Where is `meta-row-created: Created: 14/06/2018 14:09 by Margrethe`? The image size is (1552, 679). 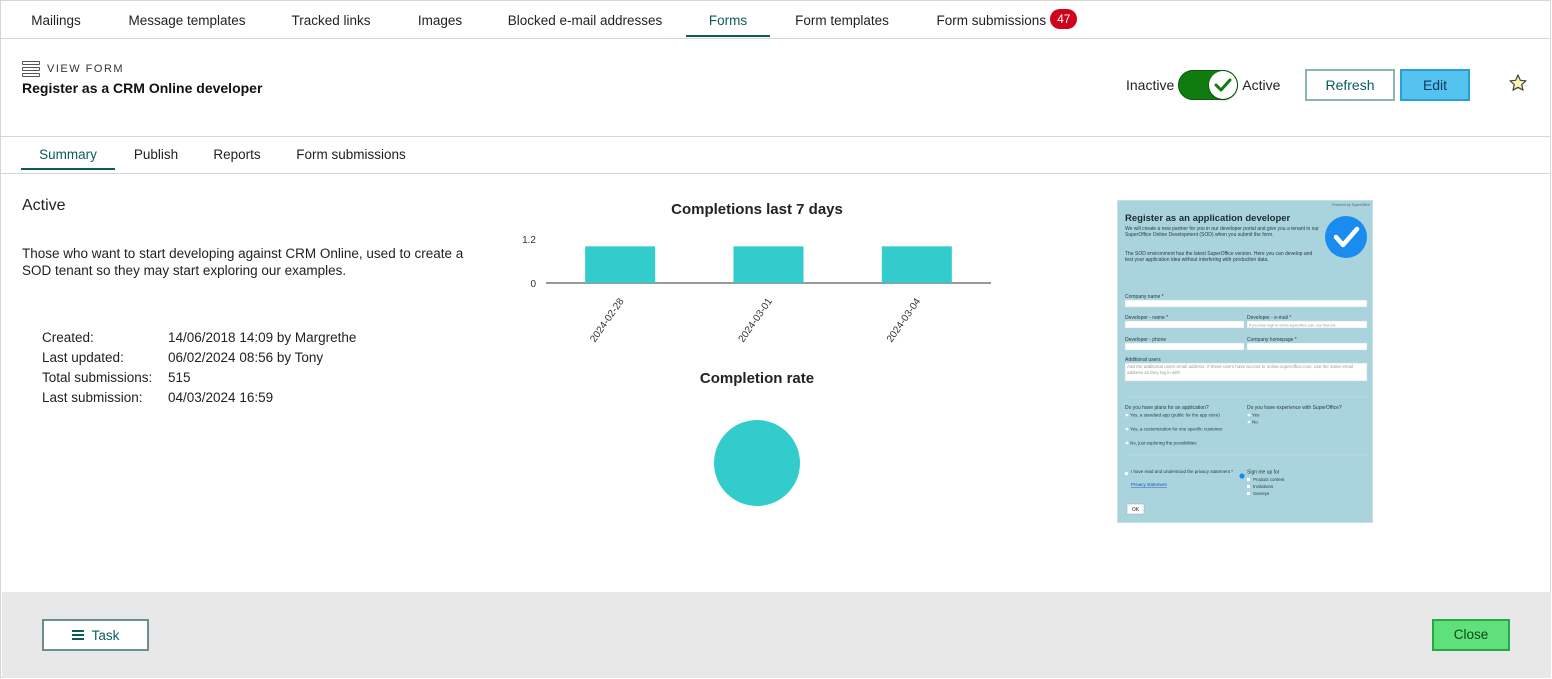 meta-row-created: Created: 14/06/2018 14:09 by Margrethe is located at coordinates (199, 339).